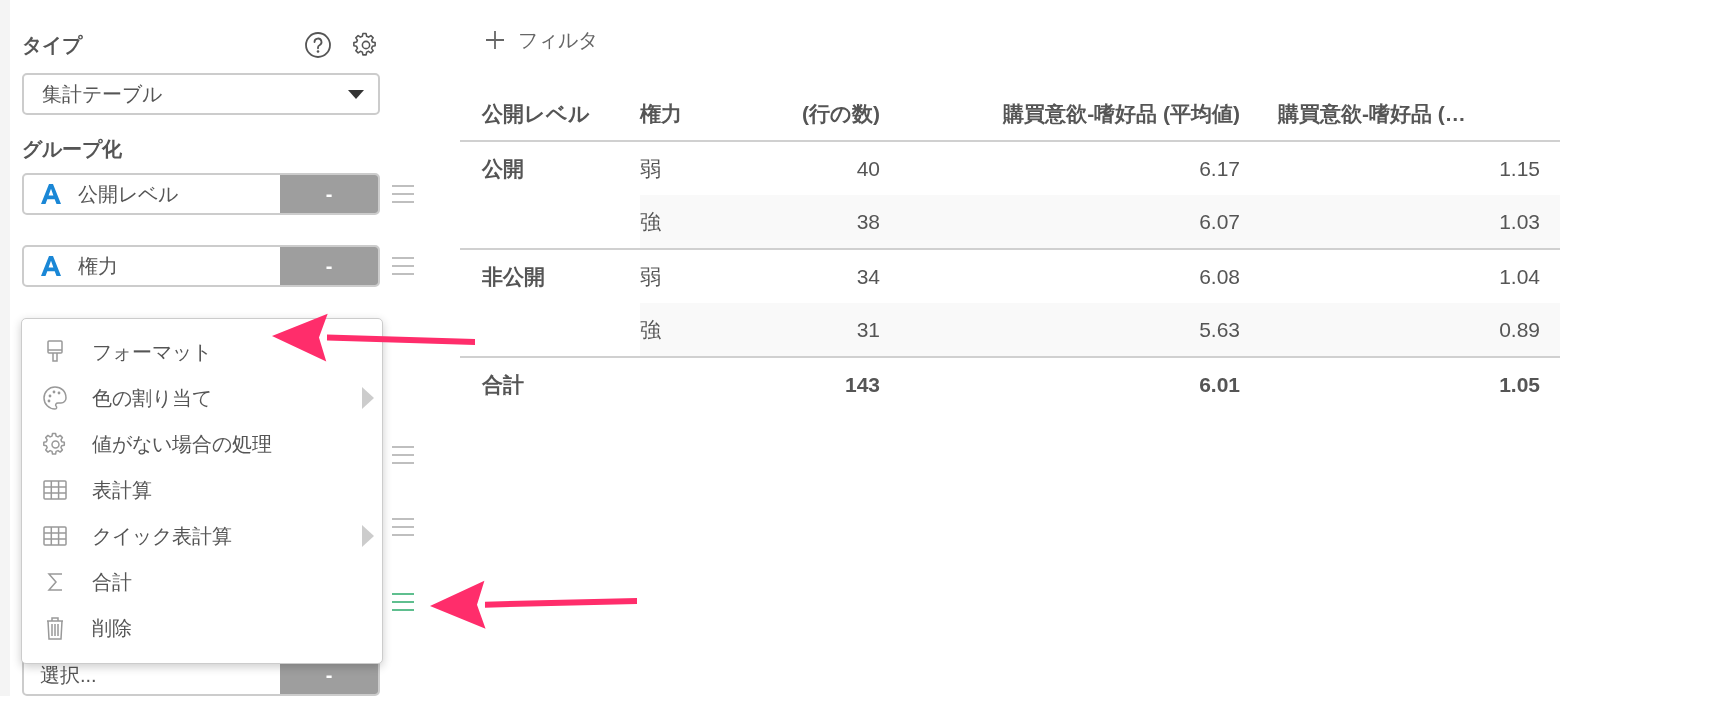  What do you see at coordinates (868, 221) in the screenshot?
I see `table-cell: 38` at bounding box center [868, 221].